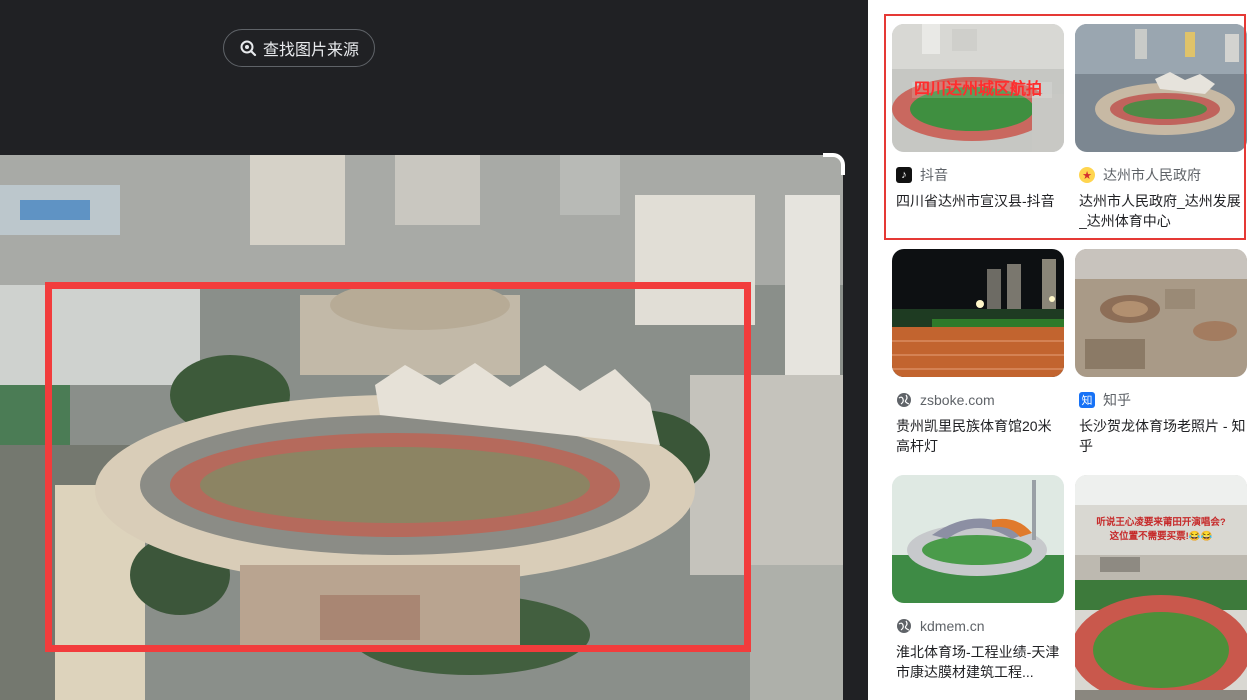  What do you see at coordinates (310, 50) in the screenshot?
I see `find-image-source-label: 查找图片来源` at bounding box center [310, 50].